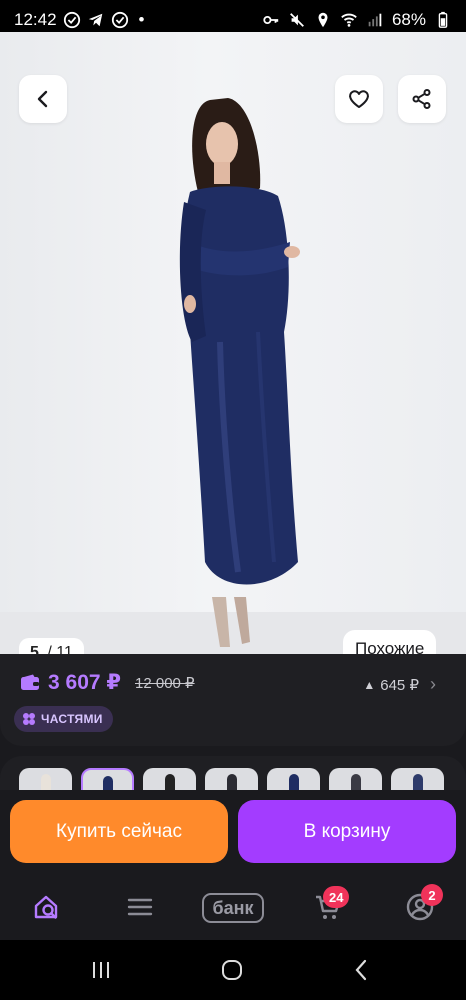  I want to click on home-button, so click(232, 970).